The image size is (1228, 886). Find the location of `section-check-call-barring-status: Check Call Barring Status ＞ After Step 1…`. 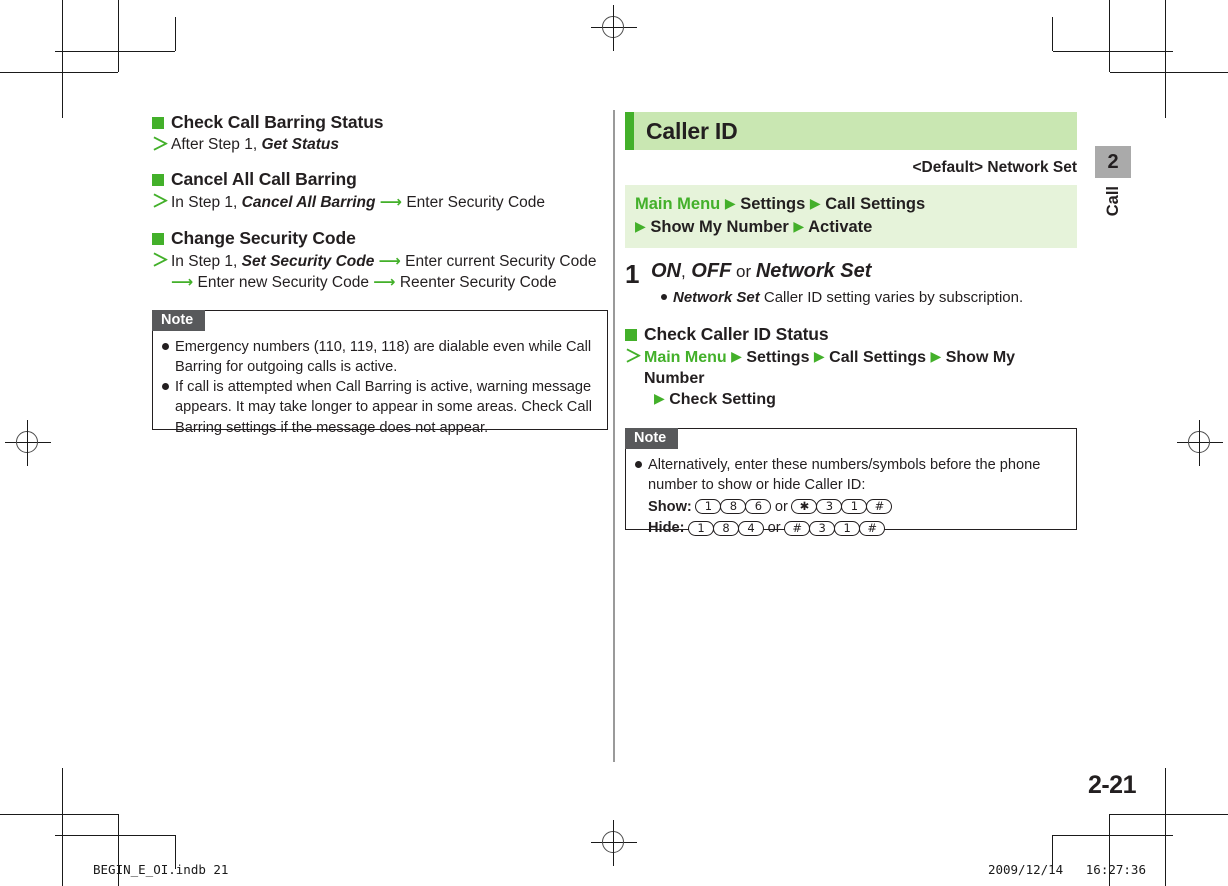

section-check-call-barring-status: Check Call Barring Status ＞ After Step 1… is located at coordinates (380, 133).